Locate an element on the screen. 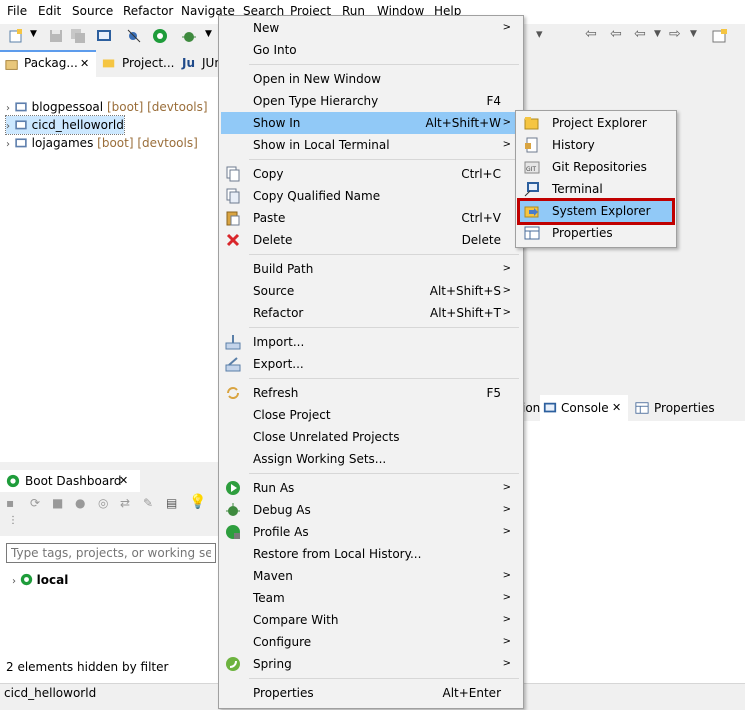 Image resolution: width=745 pixels, height=710 pixels. tab-package-explorer: Packag... ✕ is located at coordinates (48, 64).